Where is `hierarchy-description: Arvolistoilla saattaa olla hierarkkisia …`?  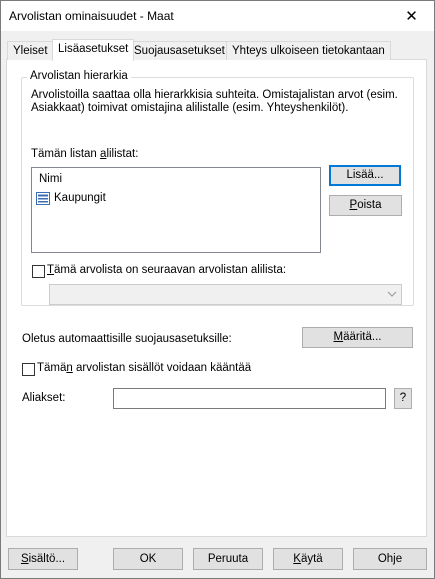 hierarchy-description: Arvolistoilla saattaa olla hierarkkisia … is located at coordinates (221, 102).